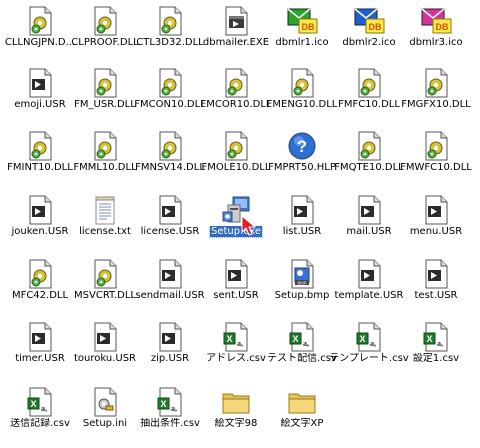  What do you see at coordinates (105, 231) in the screenshot?
I see `file-name-label: license.txt` at bounding box center [105, 231].